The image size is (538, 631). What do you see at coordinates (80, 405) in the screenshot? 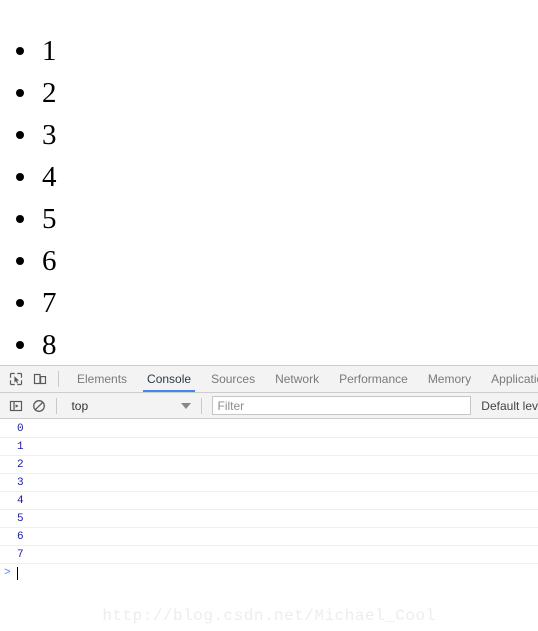
I see `execution-context-label: top` at bounding box center [80, 405].